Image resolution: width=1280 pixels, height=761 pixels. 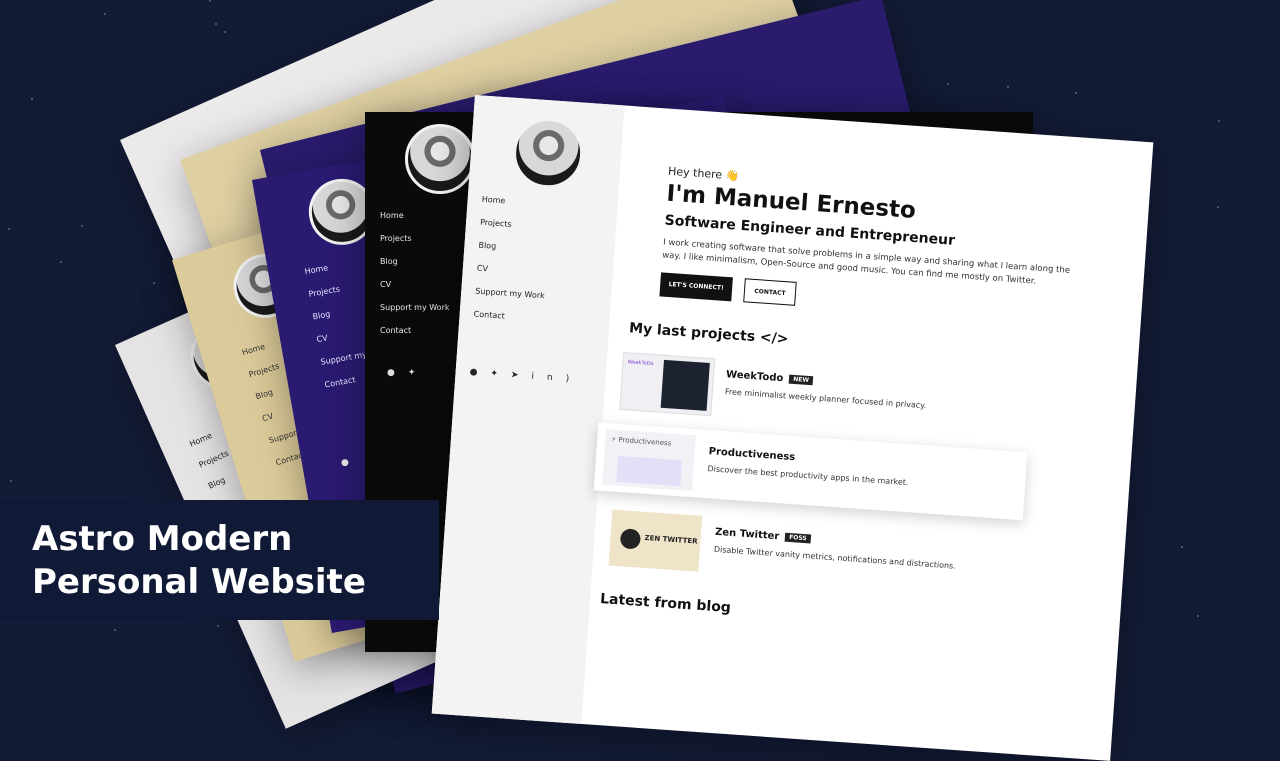 What do you see at coordinates (415, 261) in the screenshot?
I see `nav-blog: Blog` at bounding box center [415, 261].